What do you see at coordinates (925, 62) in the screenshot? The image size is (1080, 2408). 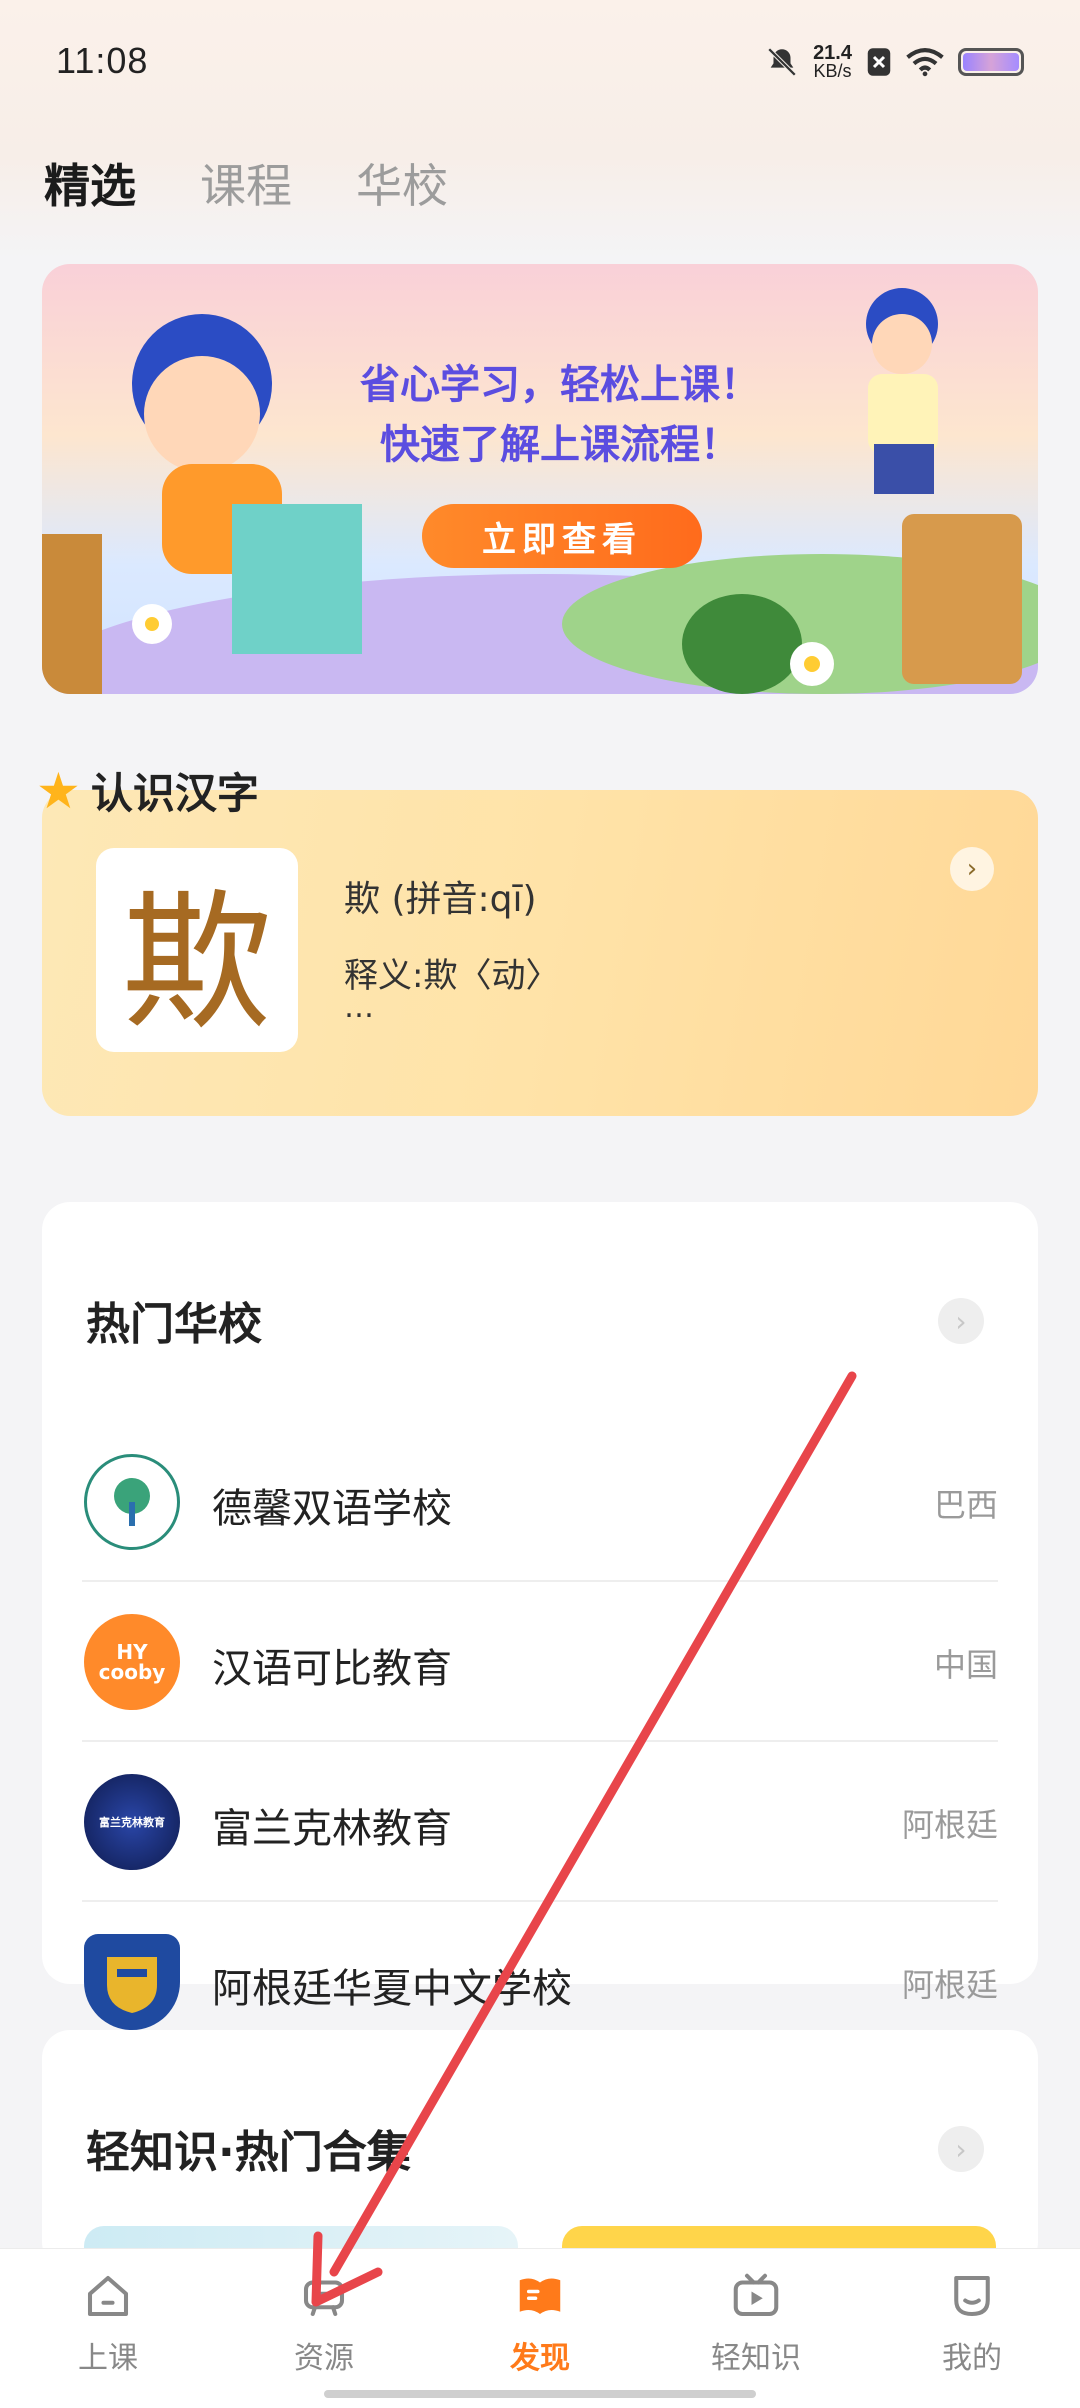 I see `wifi-icon` at bounding box center [925, 62].